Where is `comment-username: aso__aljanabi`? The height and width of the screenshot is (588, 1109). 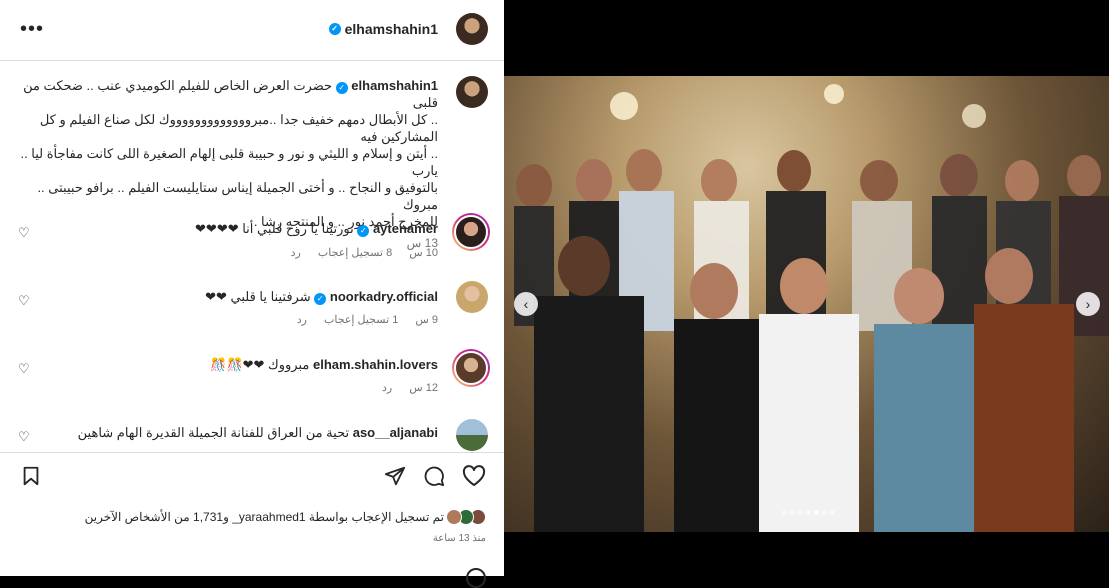
comment-username: aso__aljanabi is located at coordinates (395, 432).